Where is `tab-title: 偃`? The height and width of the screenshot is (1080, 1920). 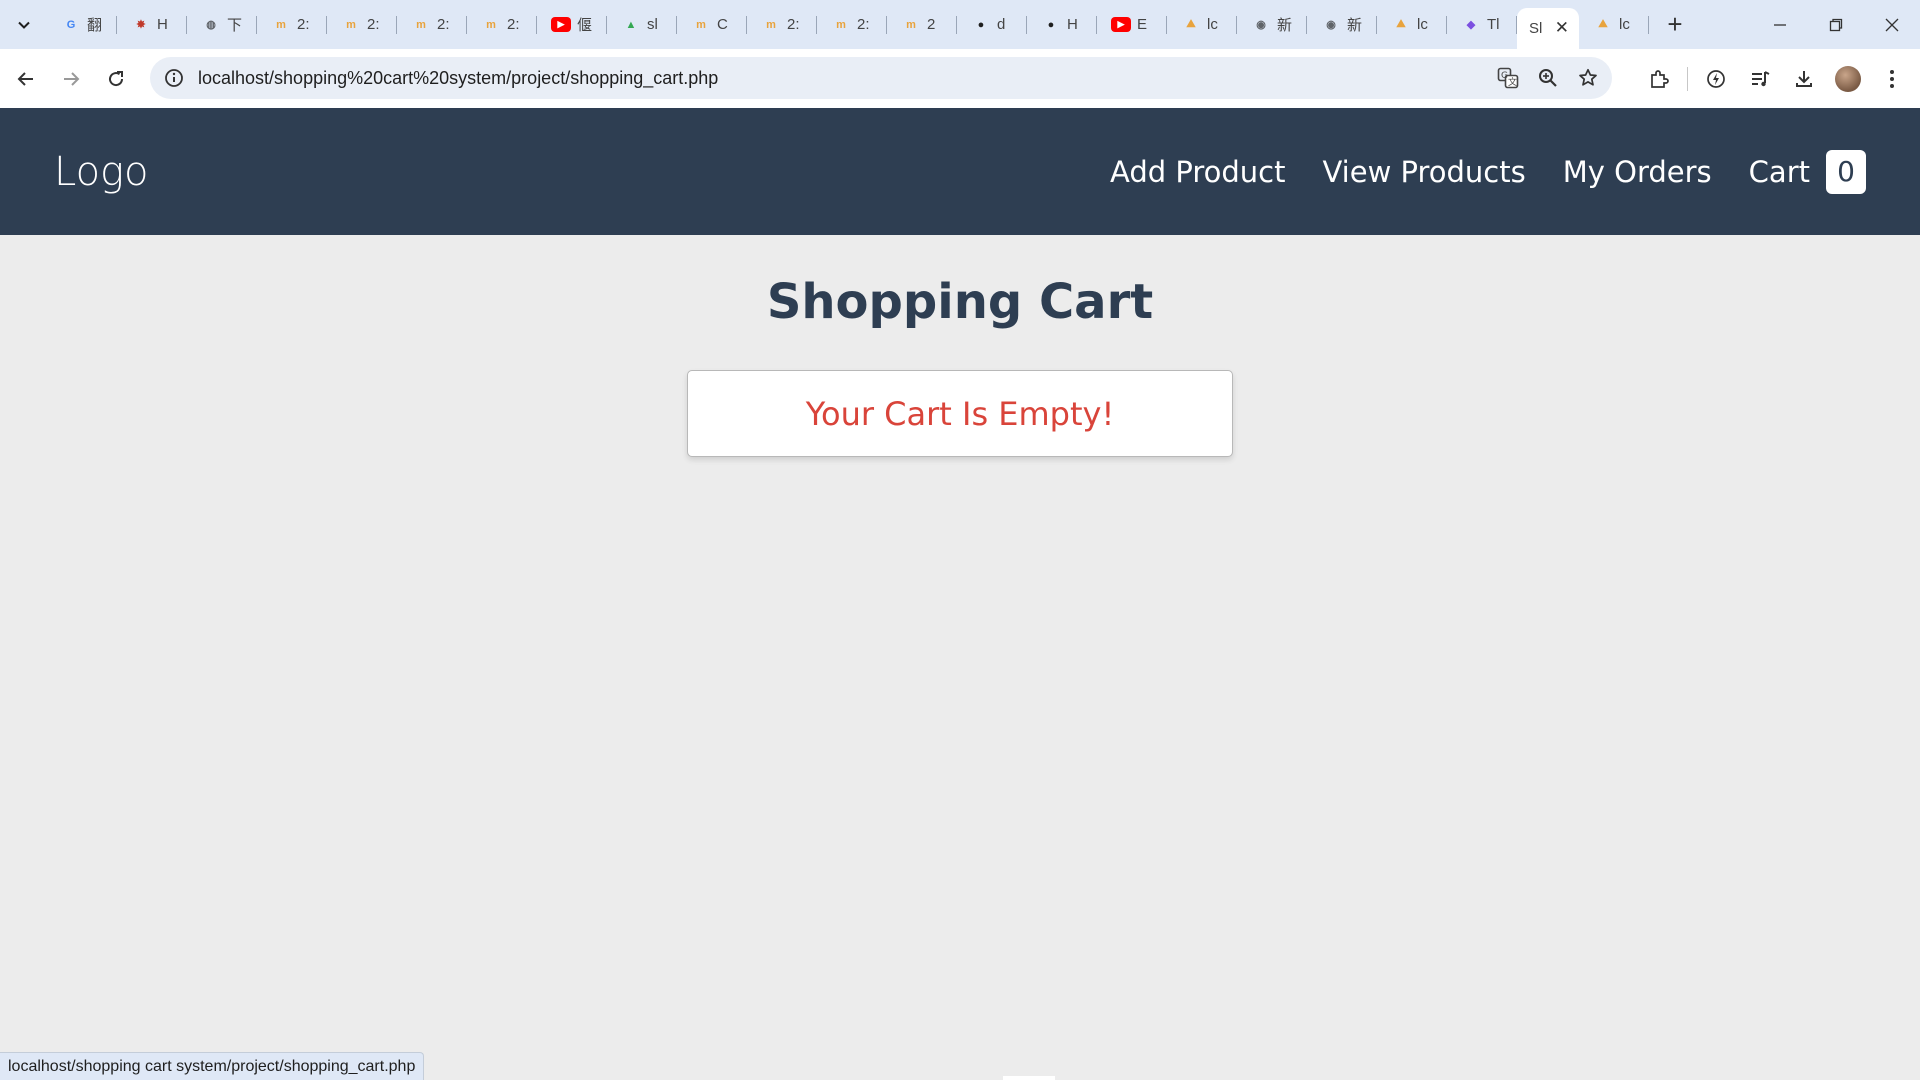 tab-title: 偃 is located at coordinates (585, 25).